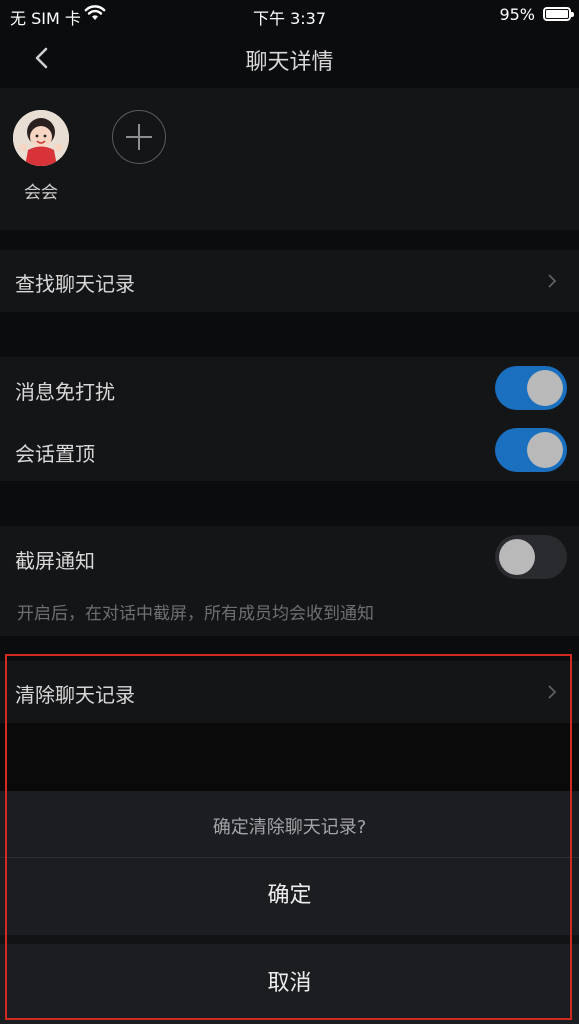 This screenshot has height=1024, width=579. What do you see at coordinates (41, 193) in the screenshot?
I see `member-name: 会会` at bounding box center [41, 193].